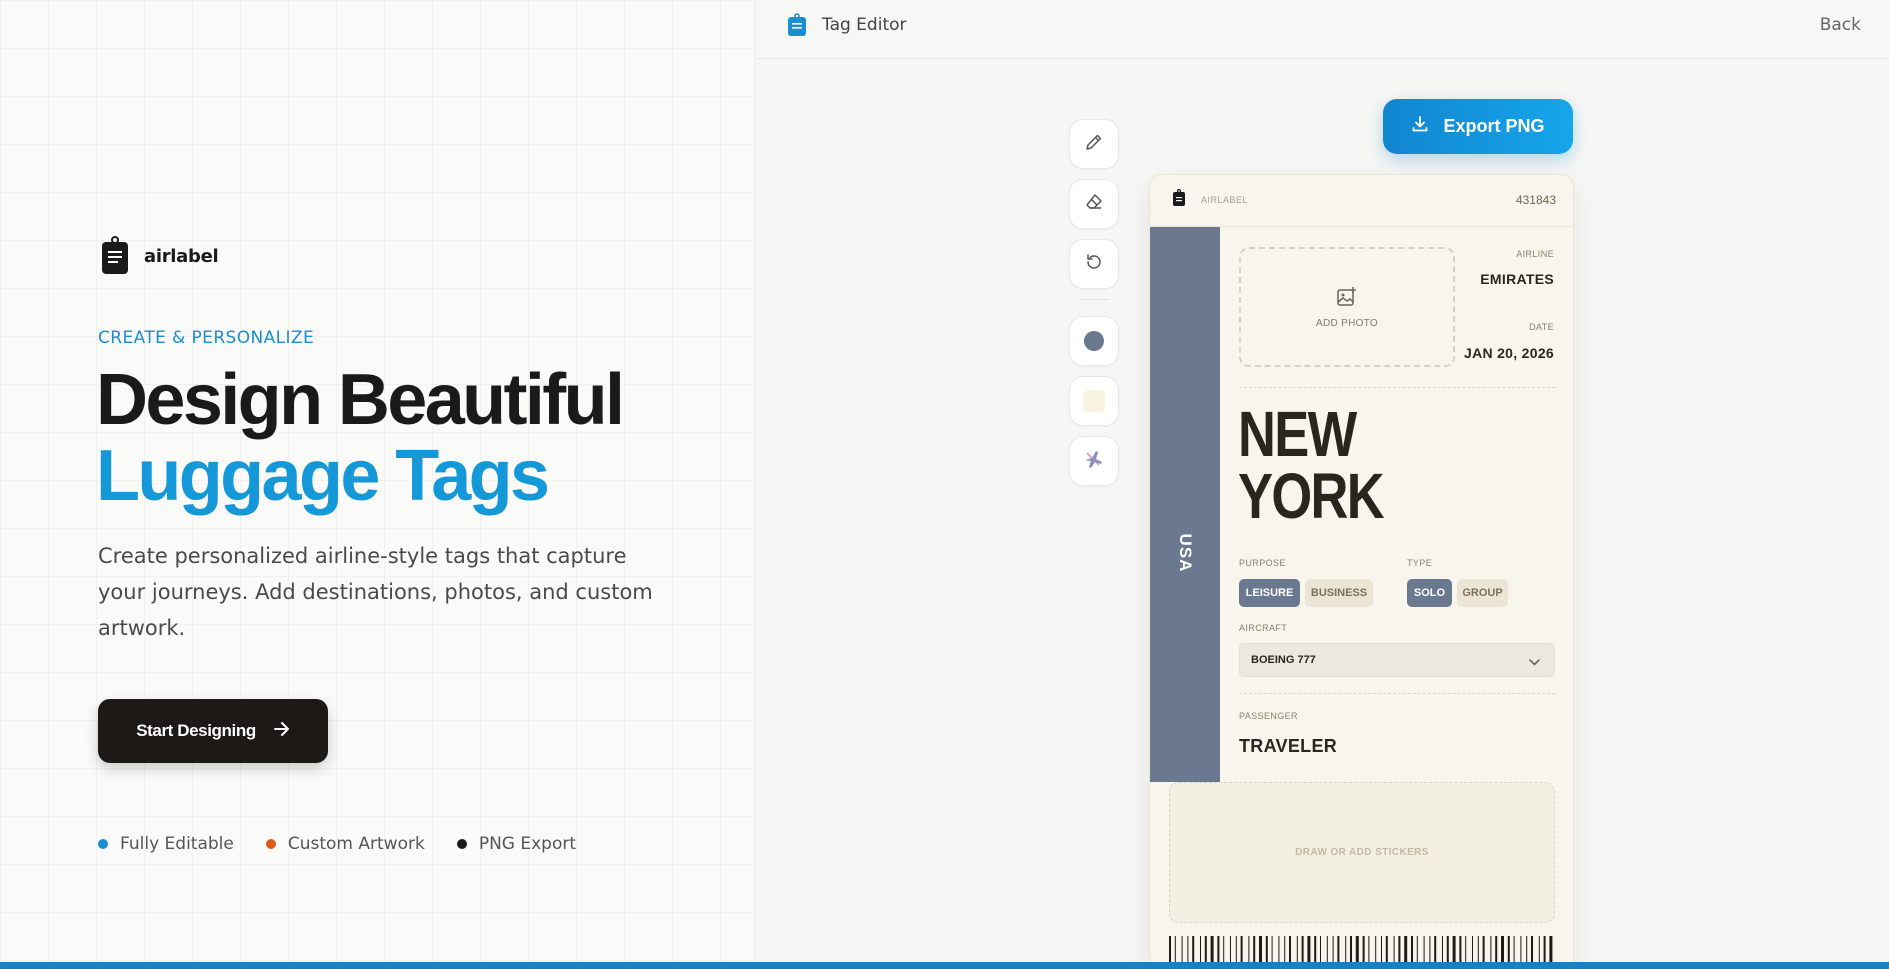  Describe the element at coordinates (177, 844) in the screenshot. I see `feature-label: Fully Editable` at that location.